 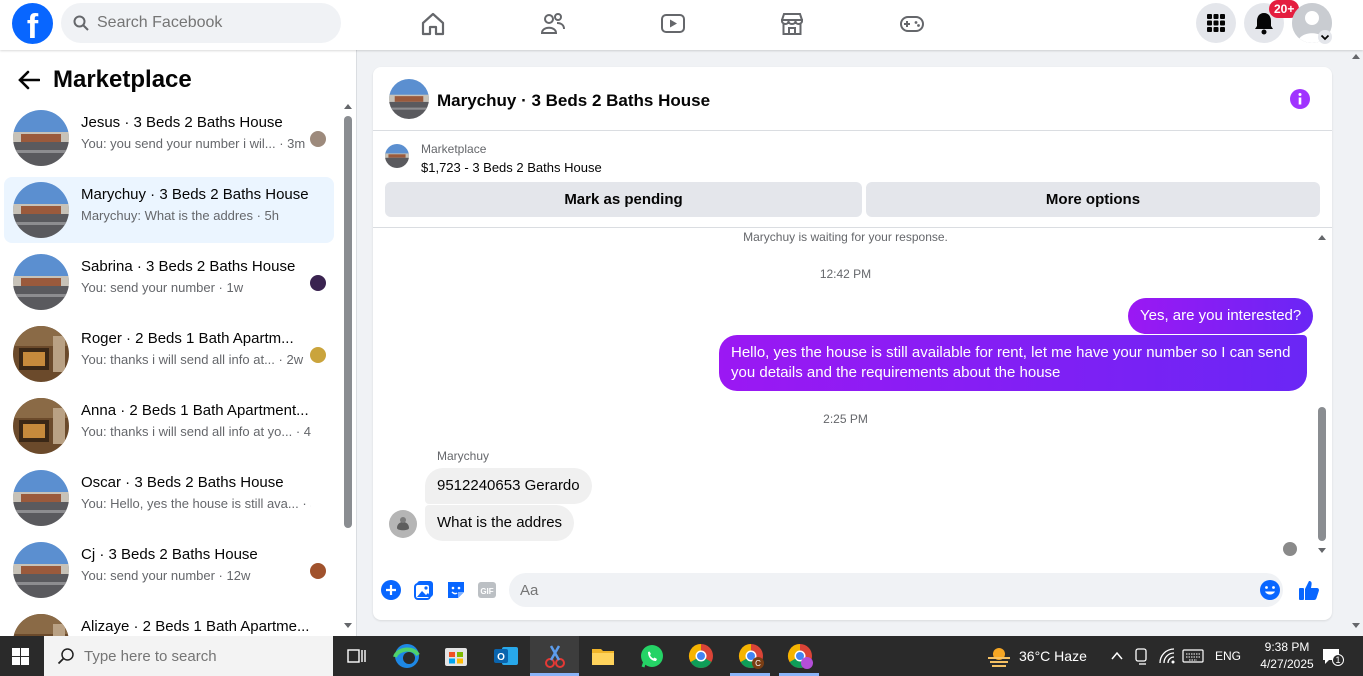 What do you see at coordinates (20, 656) in the screenshot?
I see `windows-start-icon` at bounding box center [20, 656].